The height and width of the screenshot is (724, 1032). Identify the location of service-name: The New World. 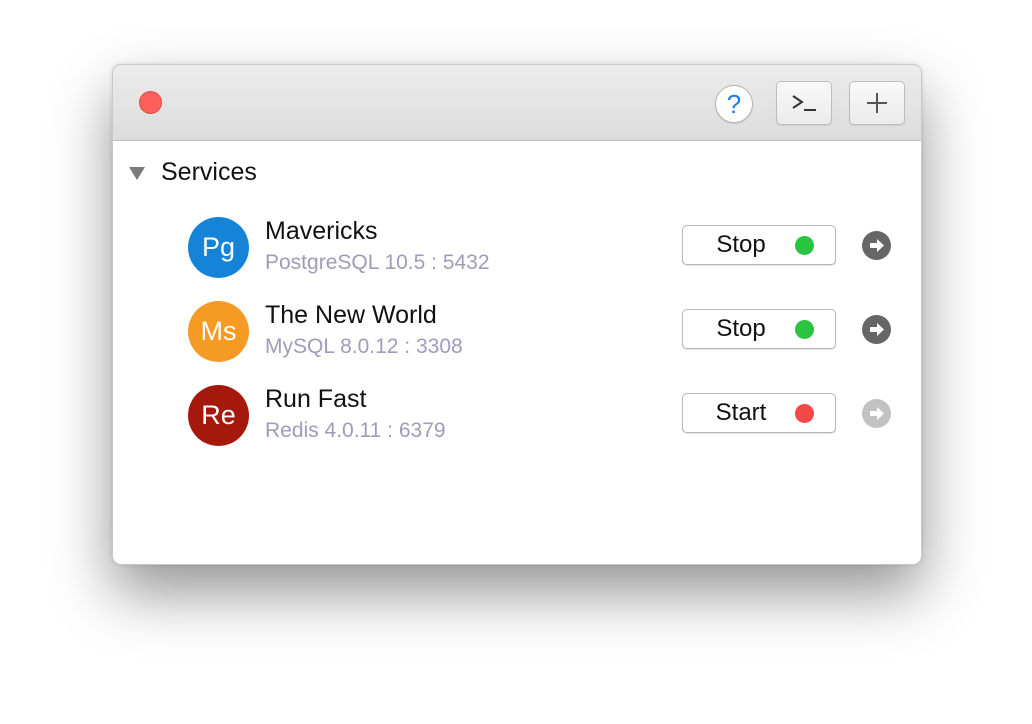
(351, 315).